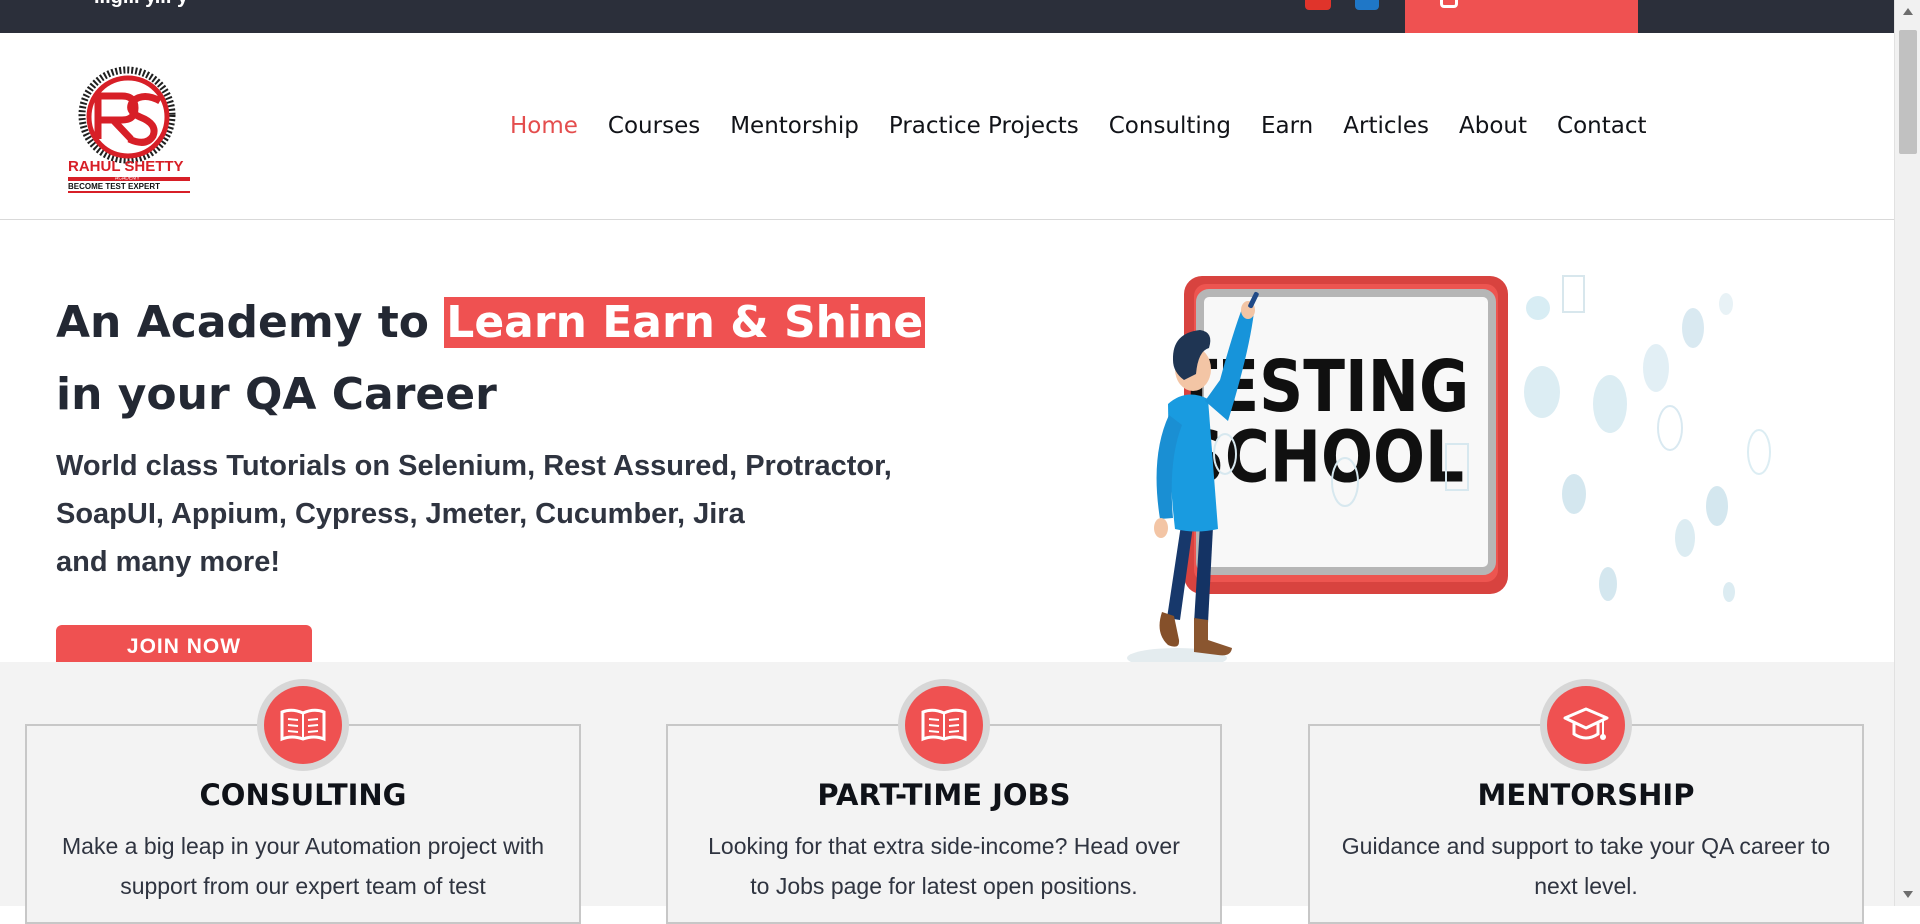  Describe the element at coordinates (654, 126) in the screenshot. I see `nav-courses: Courses` at that location.